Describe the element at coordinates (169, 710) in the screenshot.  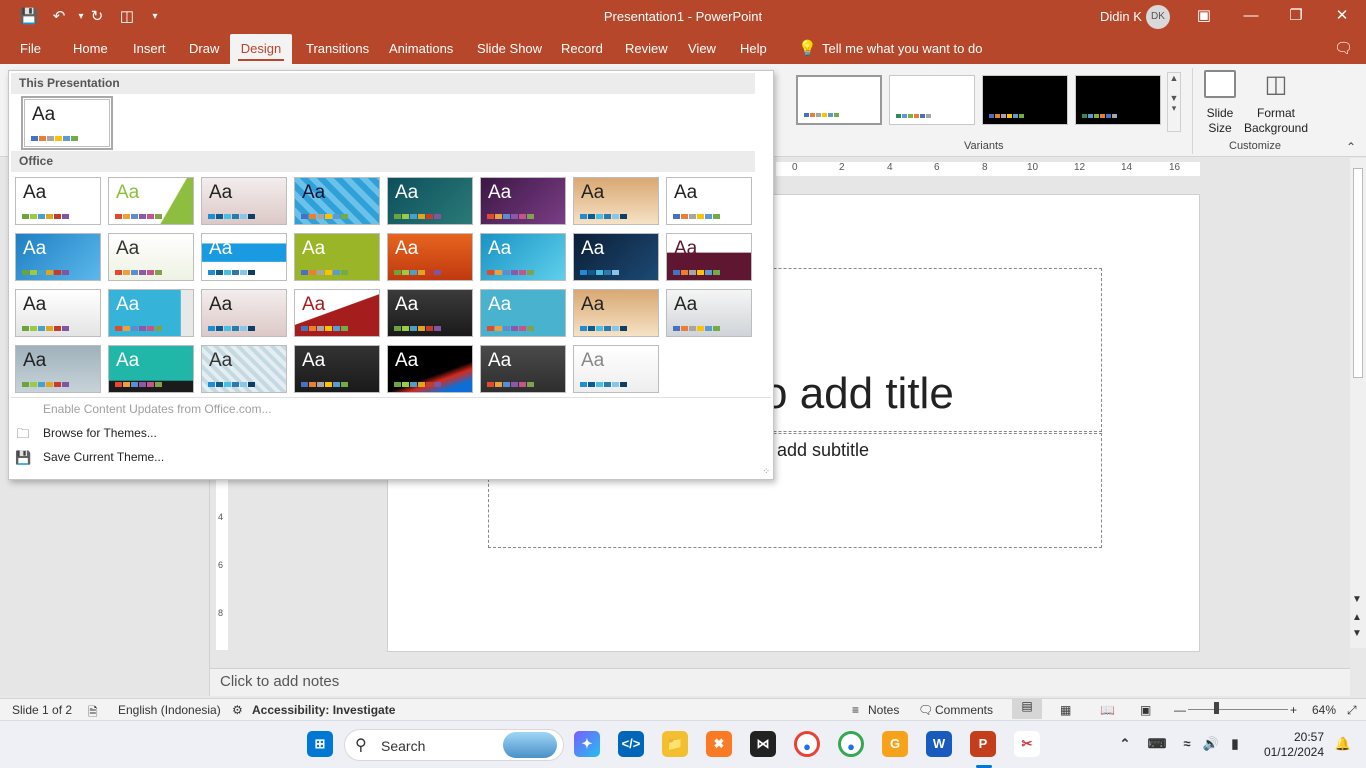
I see `language-indicator: English (Indonesia)` at that location.